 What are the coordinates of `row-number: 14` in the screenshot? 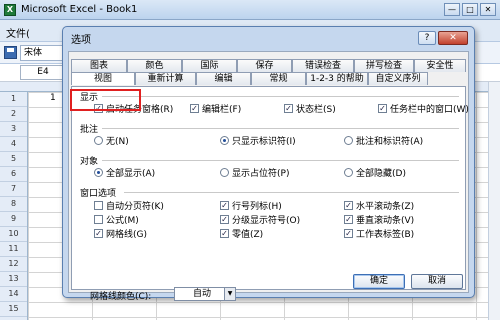 It's located at (13, 294).